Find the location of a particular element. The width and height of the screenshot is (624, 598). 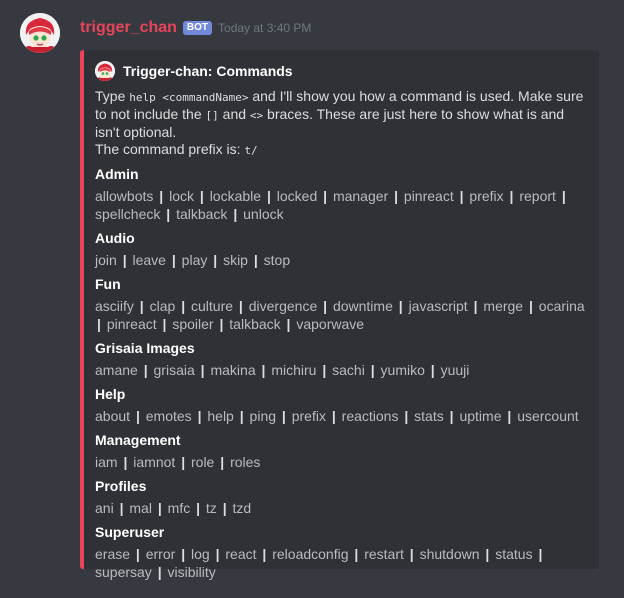

command-name: mal is located at coordinates (140, 508).